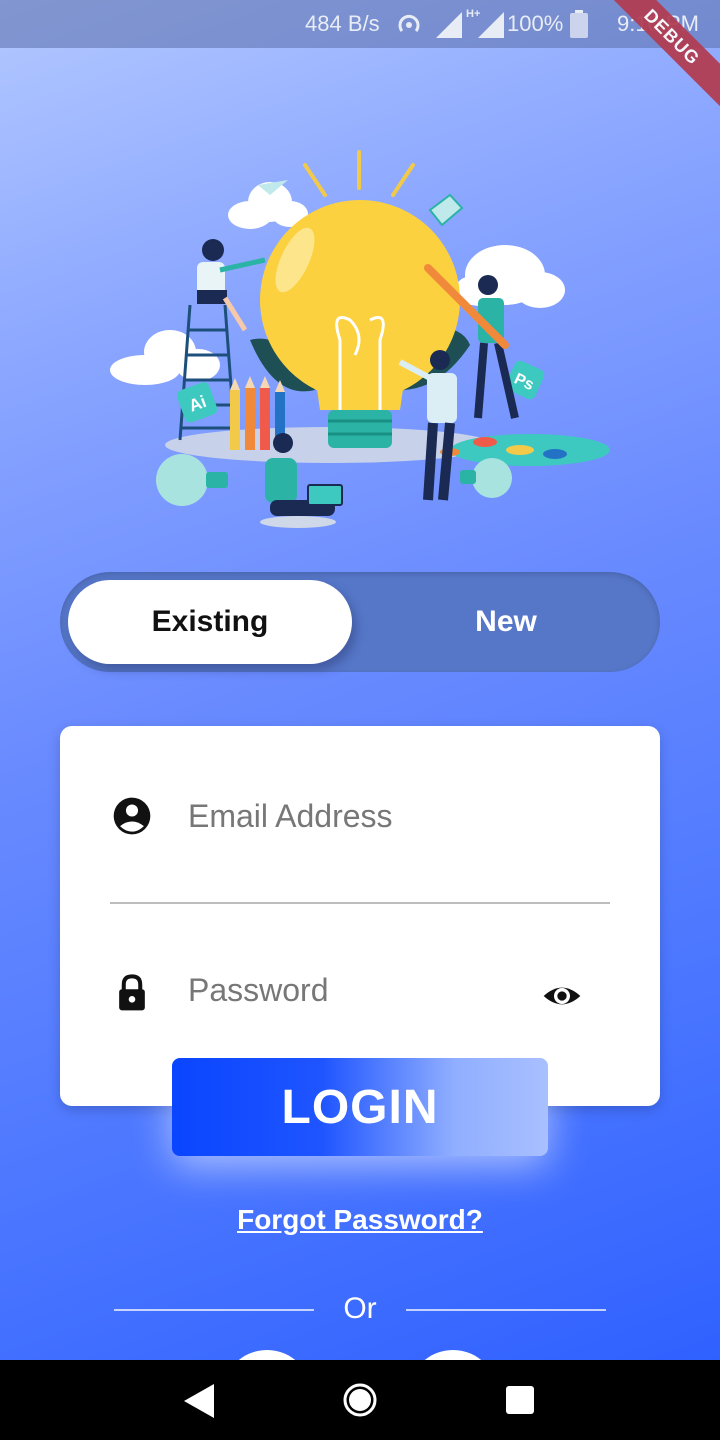  What do you see at coordinates (360, 1107) in the screenshot?
I see `login-button: LOGIN` at bounding box center [360, 1107].